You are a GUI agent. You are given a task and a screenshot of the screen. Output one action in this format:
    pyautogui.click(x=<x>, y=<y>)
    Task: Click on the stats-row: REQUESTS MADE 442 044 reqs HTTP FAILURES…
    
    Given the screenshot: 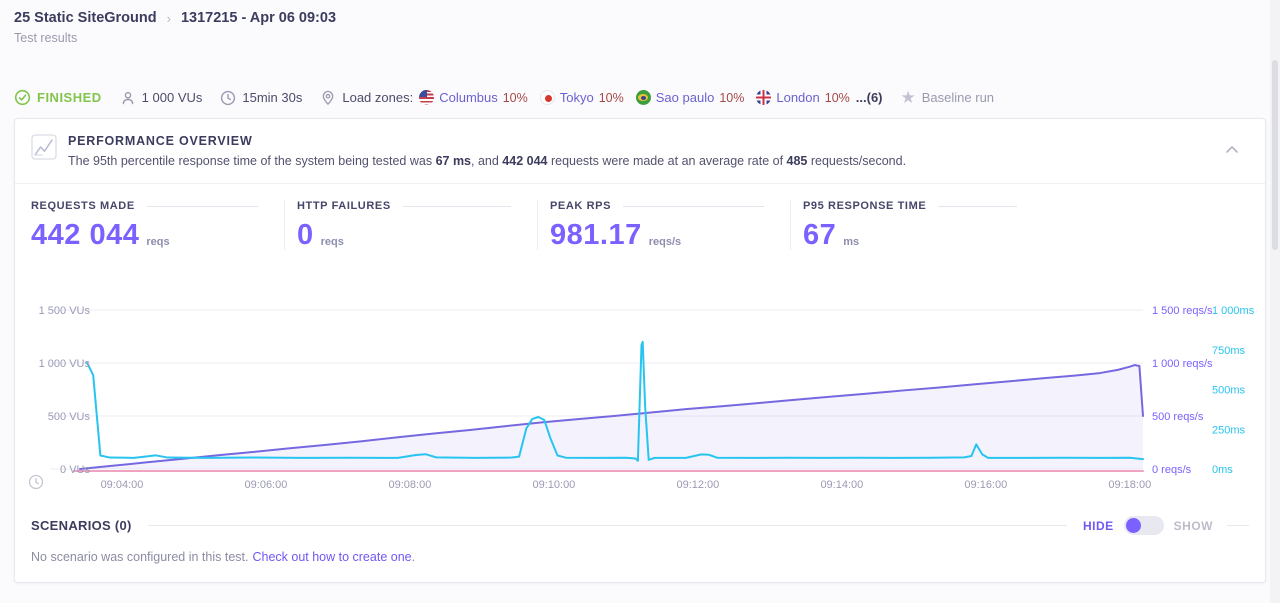 What is the action you would take?
    pyautogui.click(x=640, y=217)
    